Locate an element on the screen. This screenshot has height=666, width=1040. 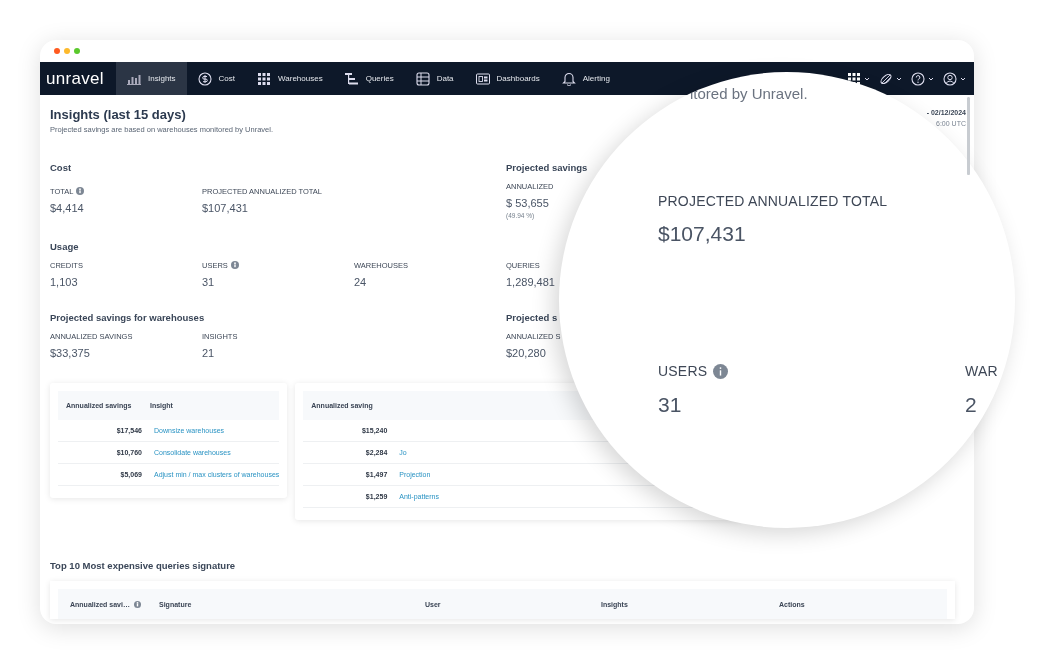
database-icon is located at coordinates (422, 78).